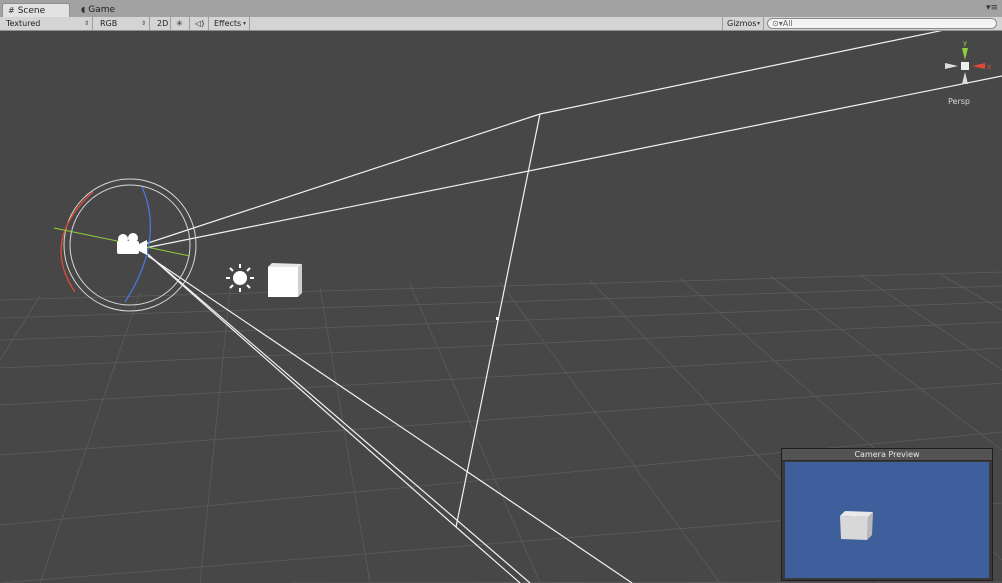 Image resolution: width=1002 pixels, height=583 pixels. I want to click on speaker-icon: ◁), so click(200, 23).